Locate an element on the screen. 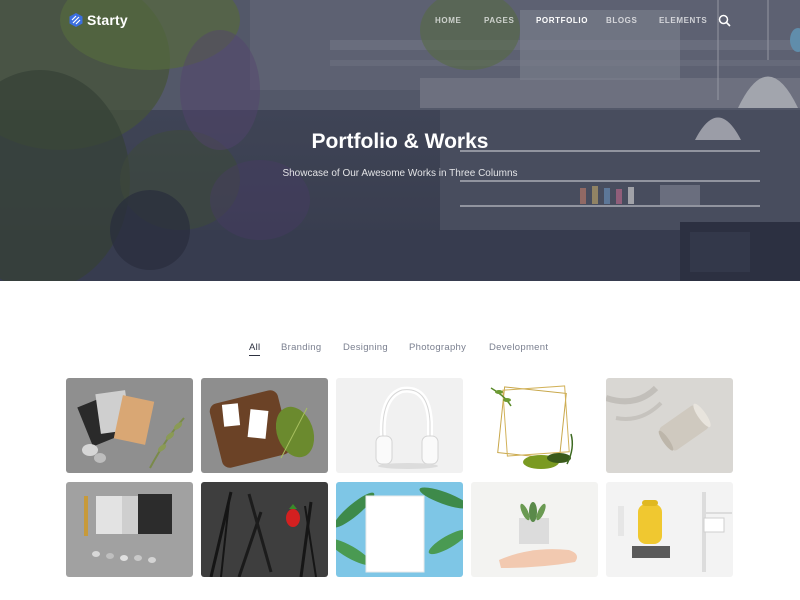 This screenshot has height=600, width=800. filter-branding: Branding is located at coordinates (301, 347).